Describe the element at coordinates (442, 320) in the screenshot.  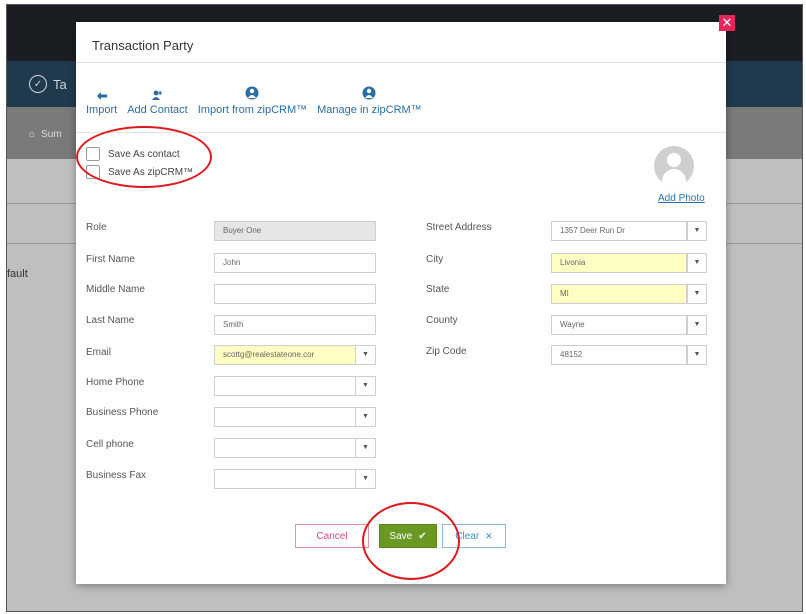
I see `county-label: County` at that location.